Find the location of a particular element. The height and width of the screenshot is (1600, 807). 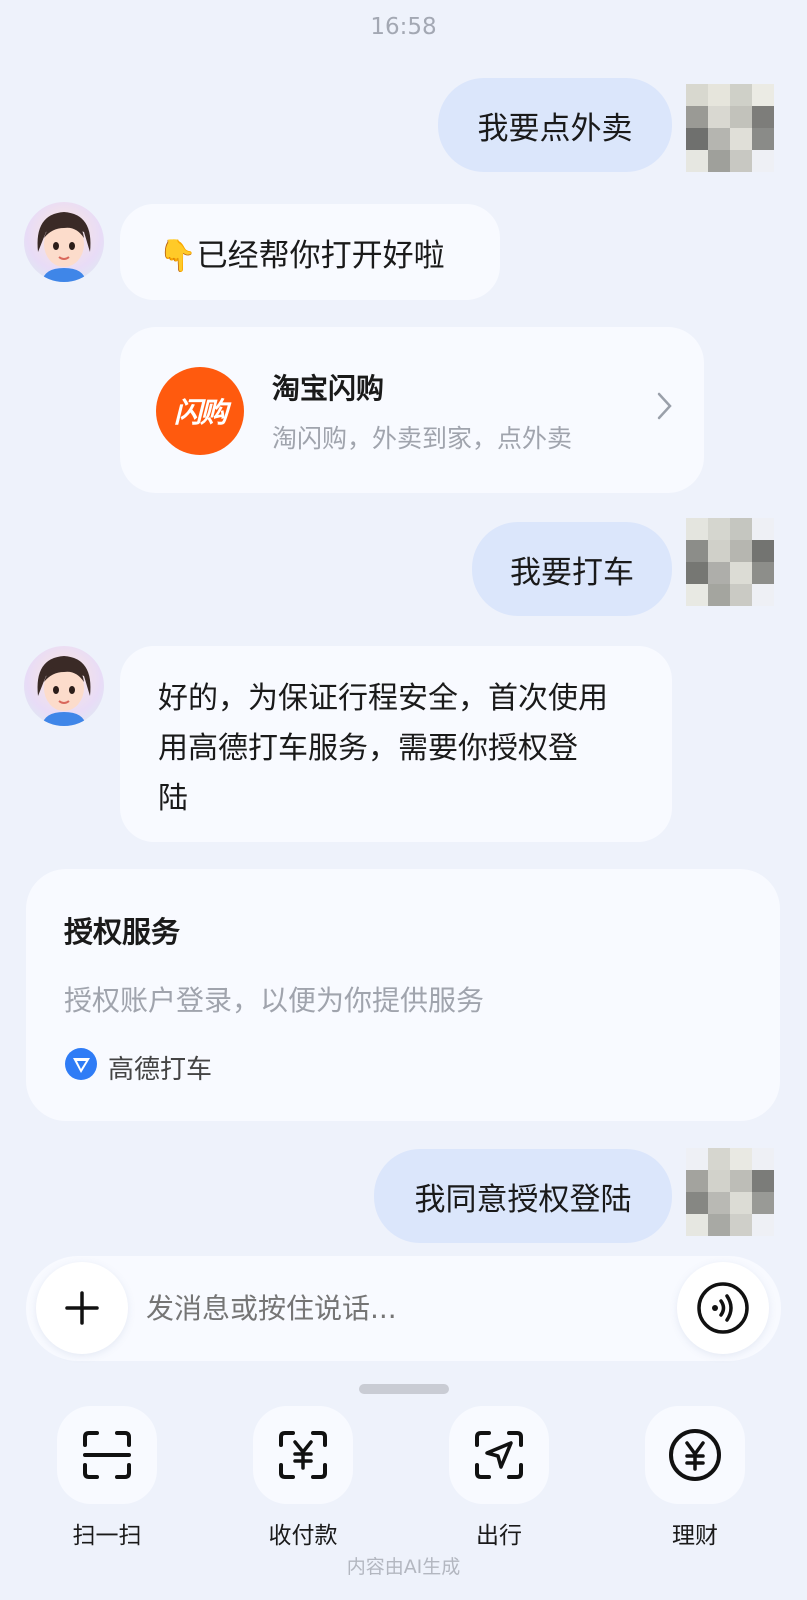

tool-finance: 理财 is located at coordinates (695, 1478).